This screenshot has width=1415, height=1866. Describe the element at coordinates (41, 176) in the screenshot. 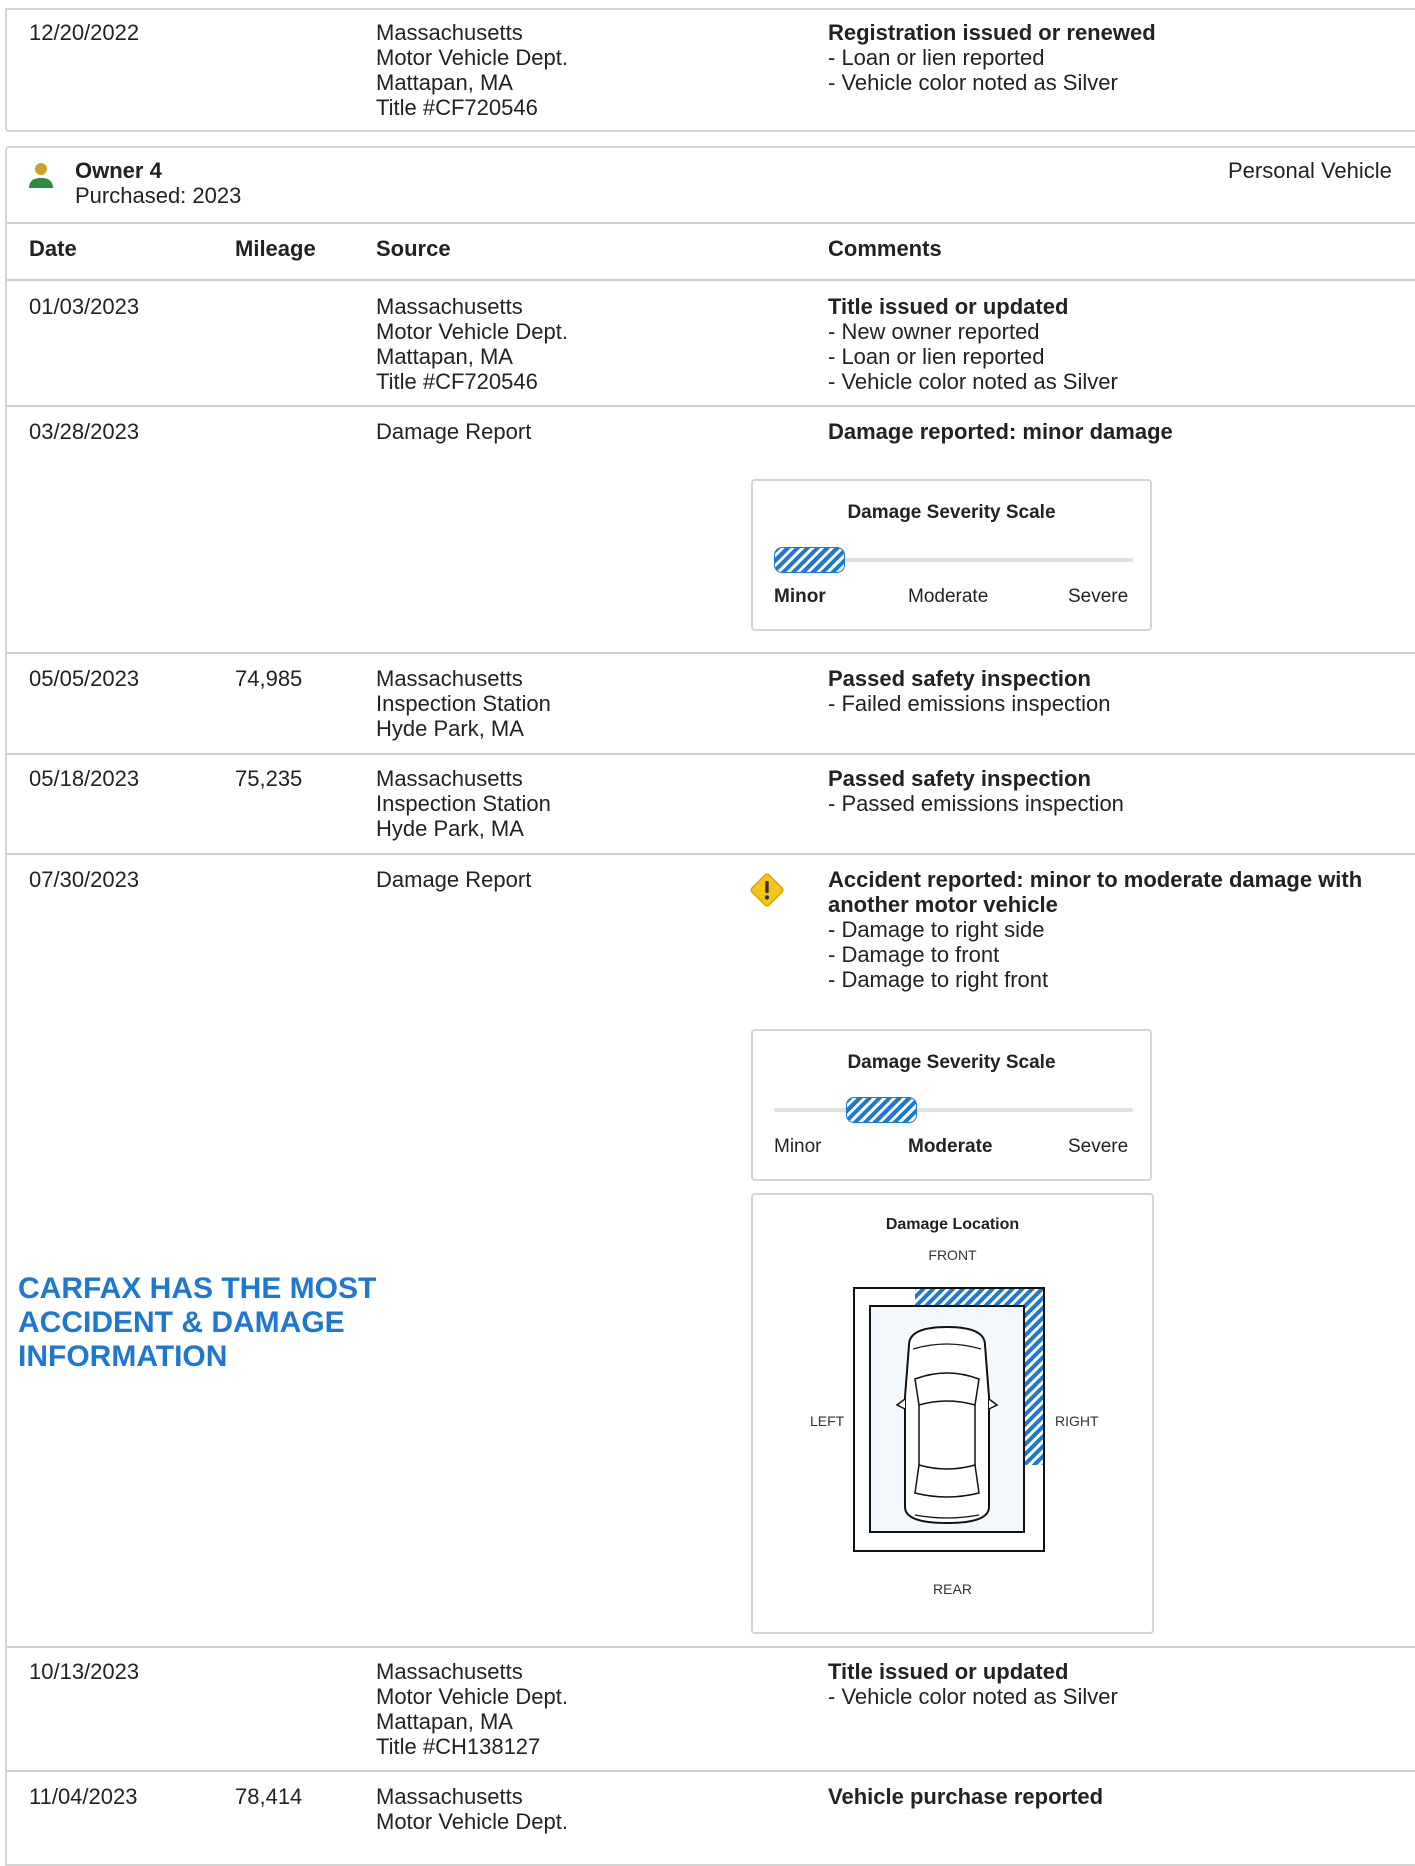

I see `owner-icon` at that location.